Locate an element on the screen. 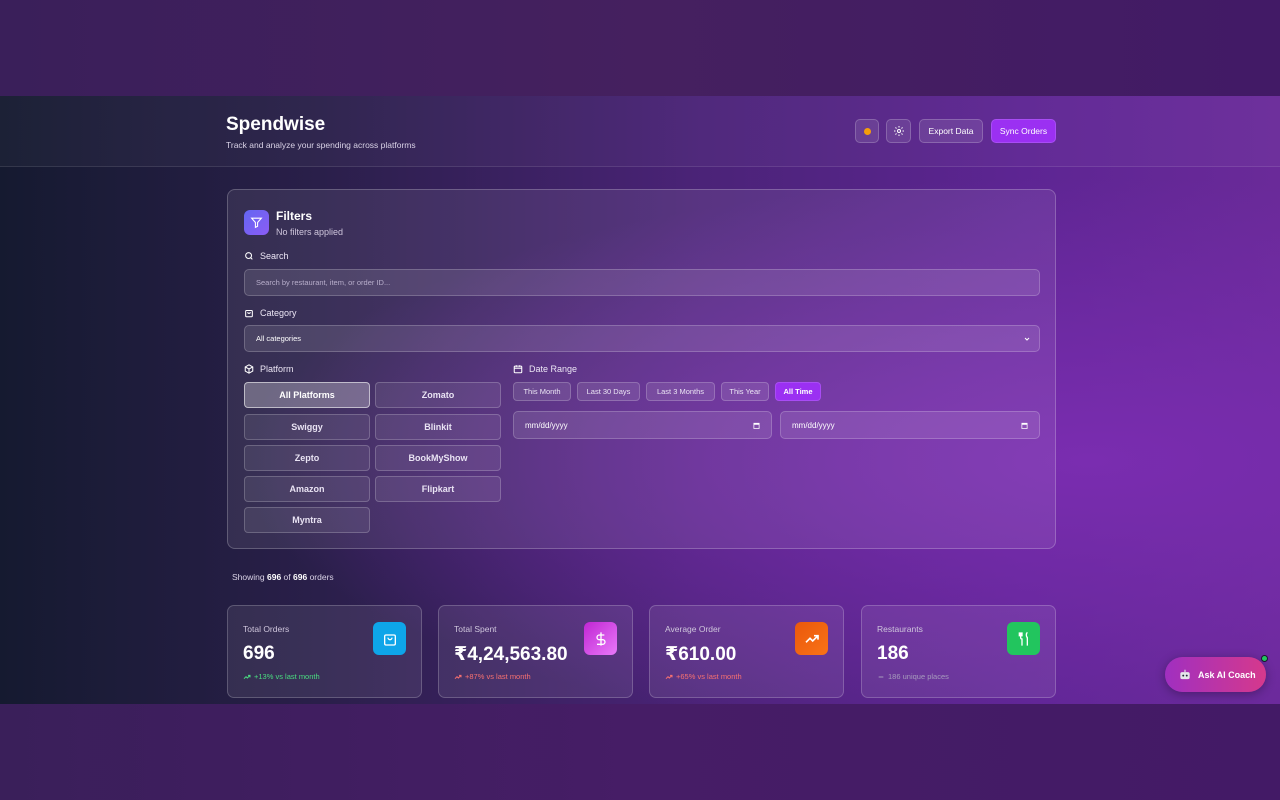  platform-all: All Platforms is located at coordinates (307, 395).